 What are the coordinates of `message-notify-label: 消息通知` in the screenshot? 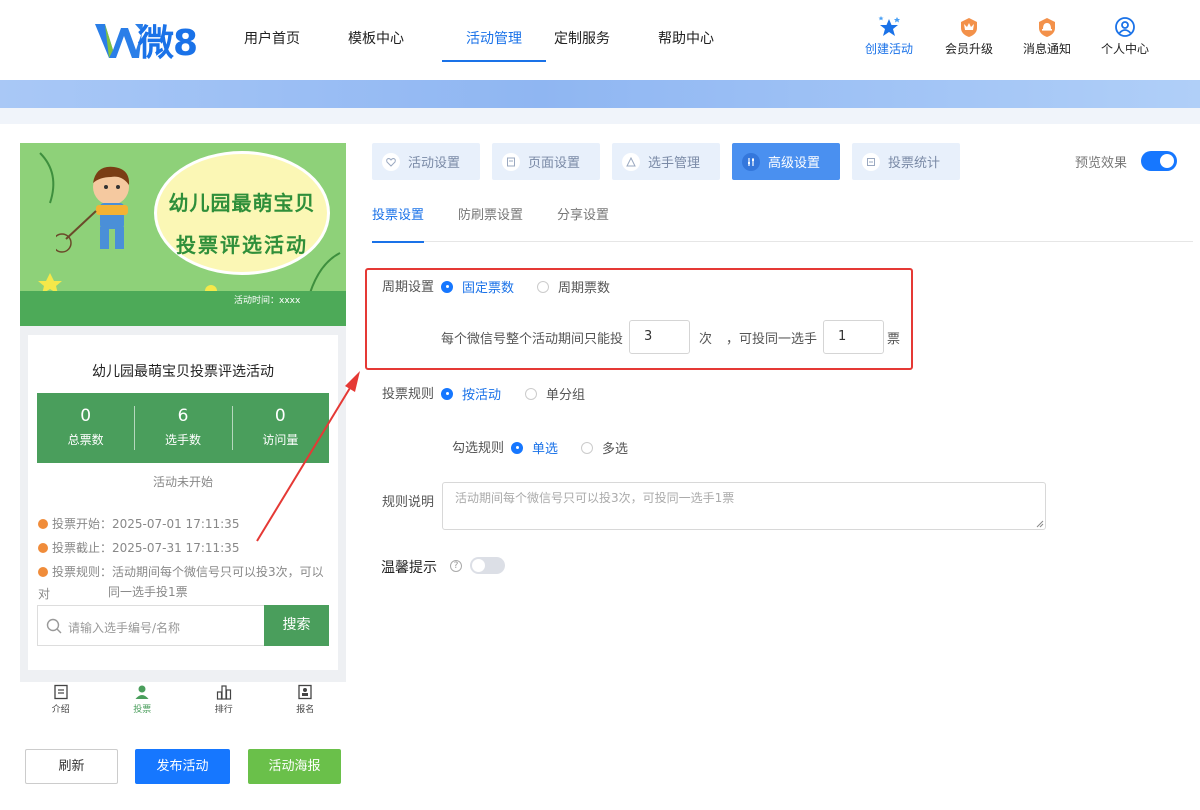 It's located at (1046, 49).